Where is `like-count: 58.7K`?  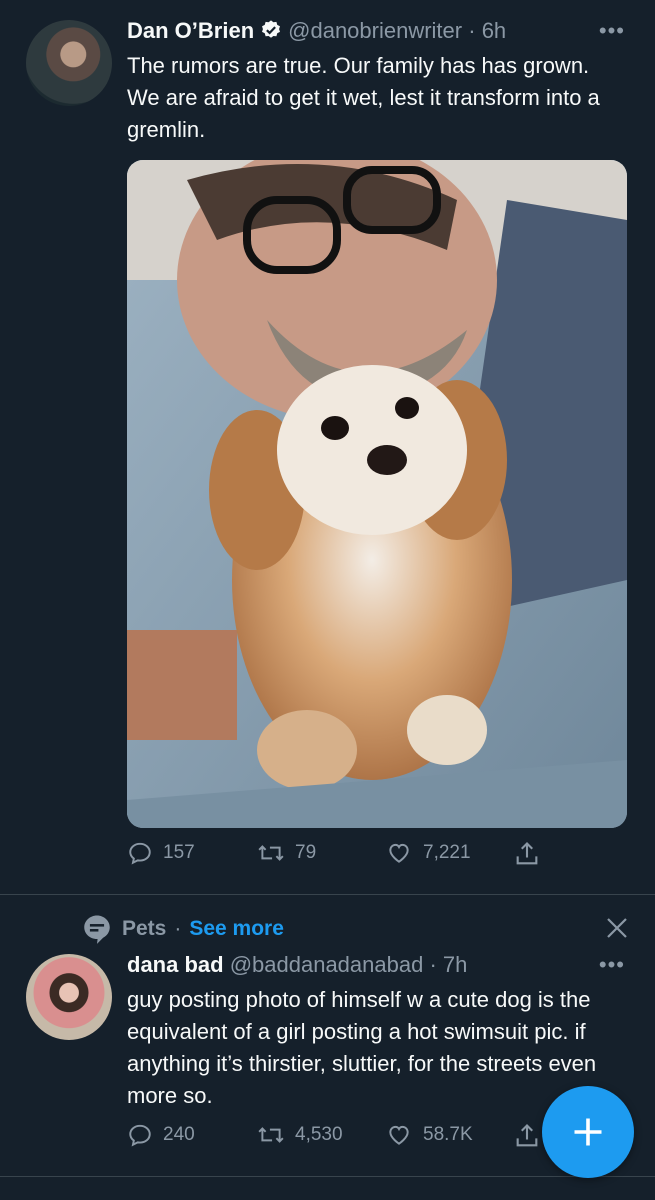 like-count: 58.7K is located at coordinates (448, 1134).